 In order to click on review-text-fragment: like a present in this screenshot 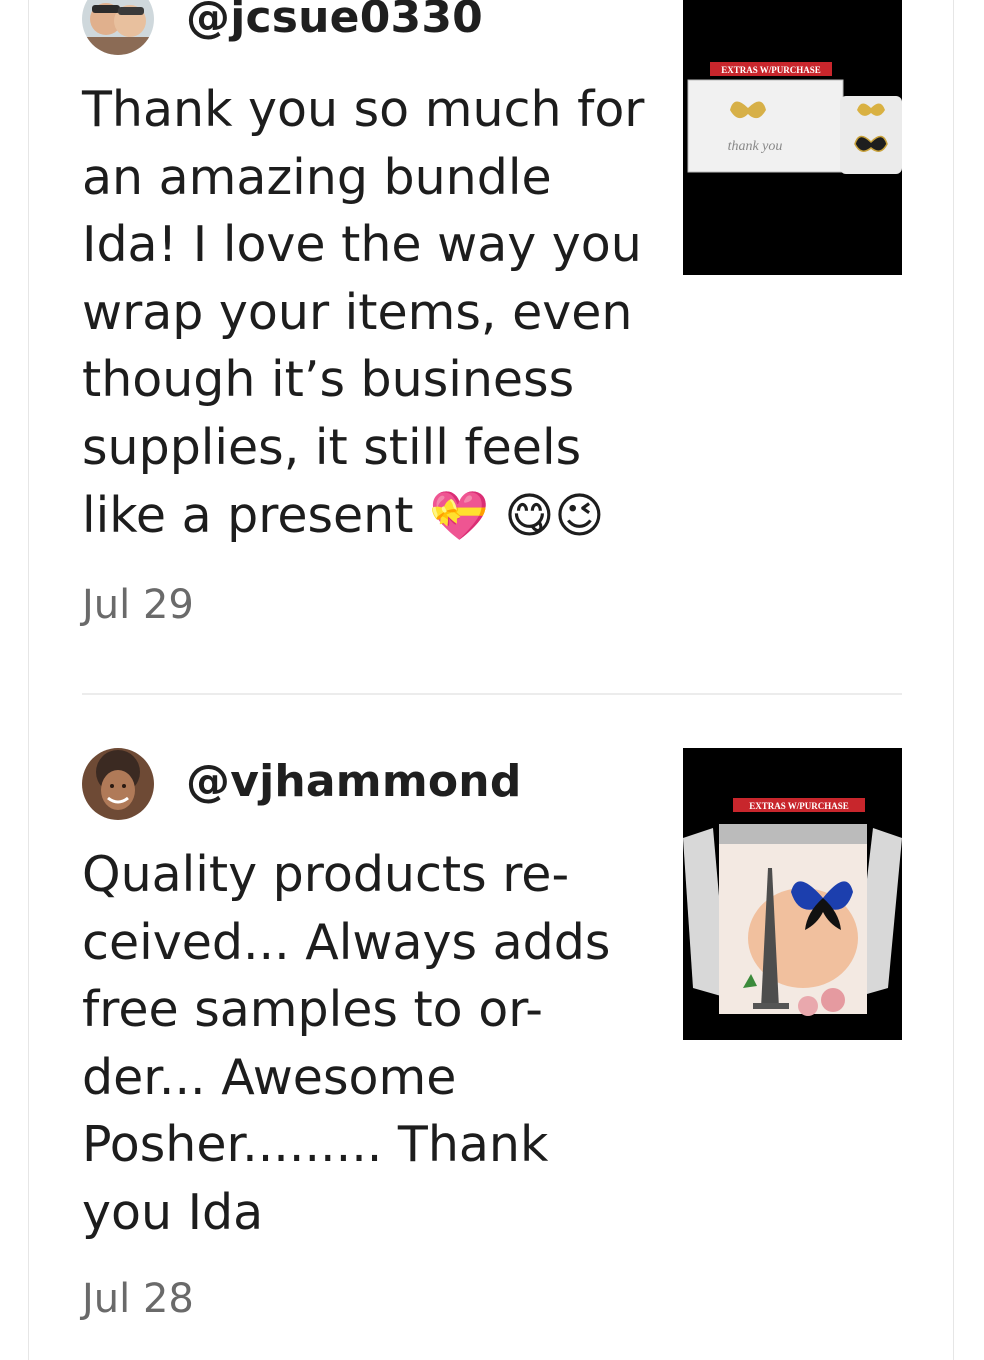, I will do `click(248, 515)`.